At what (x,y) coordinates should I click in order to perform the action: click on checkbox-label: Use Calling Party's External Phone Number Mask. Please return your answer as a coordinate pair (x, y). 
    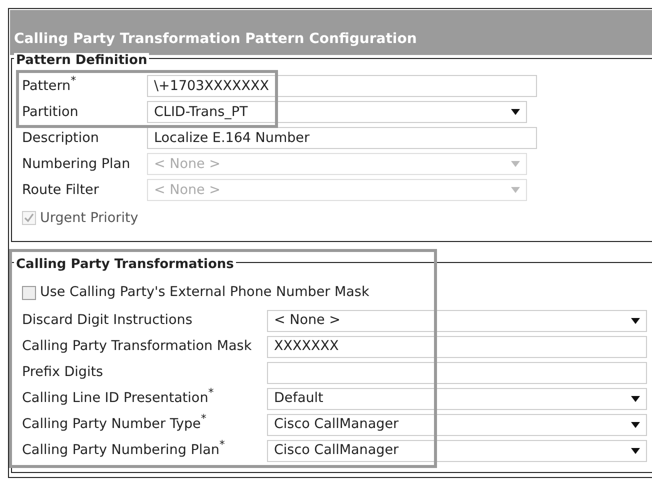
    Looking at the image, I should click on (205, 292).